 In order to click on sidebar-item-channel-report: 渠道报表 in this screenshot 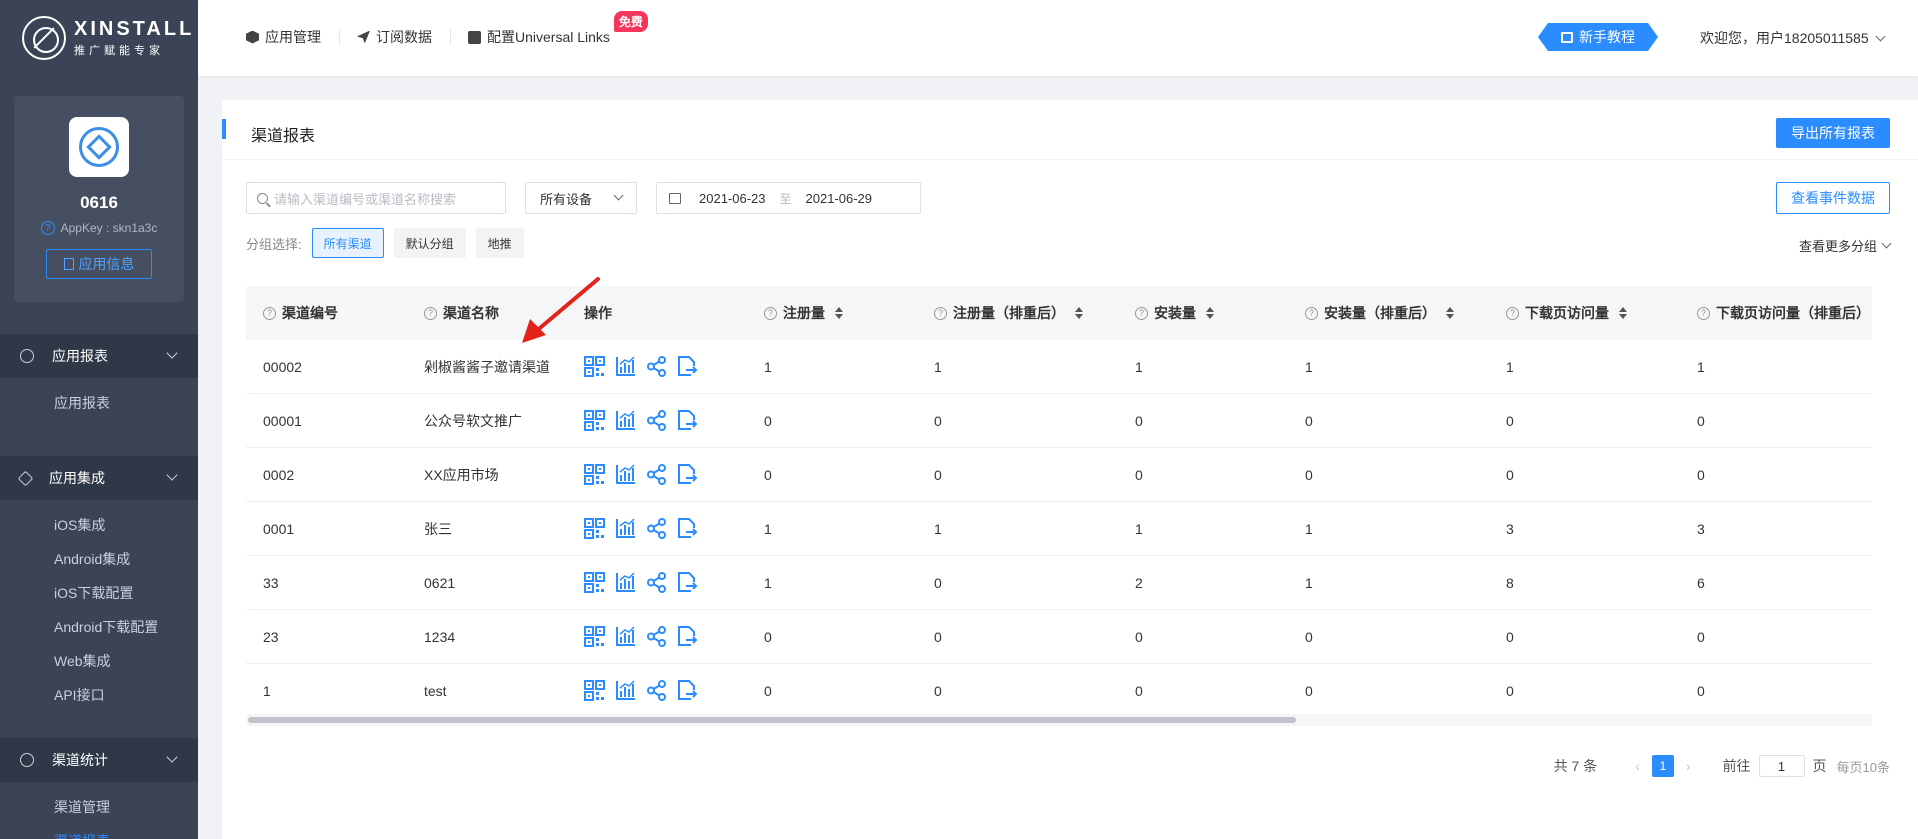, I will do `click(99, 831)`.